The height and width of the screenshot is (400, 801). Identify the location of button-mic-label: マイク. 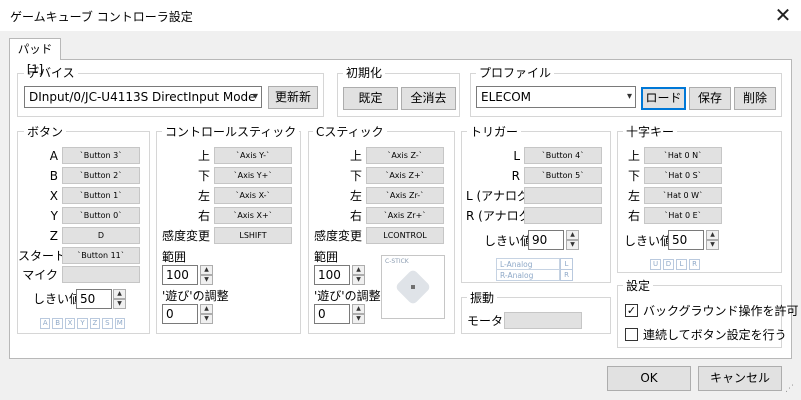
(40, 275).